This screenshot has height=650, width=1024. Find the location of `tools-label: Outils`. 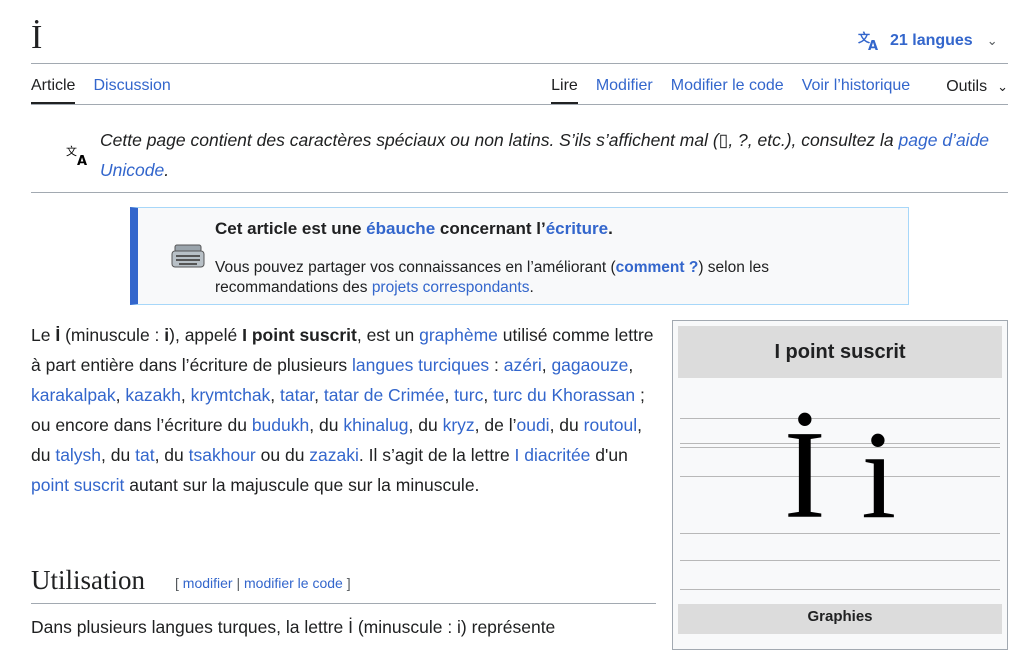

tools-label: Outils is located at coordinates (967, 86).